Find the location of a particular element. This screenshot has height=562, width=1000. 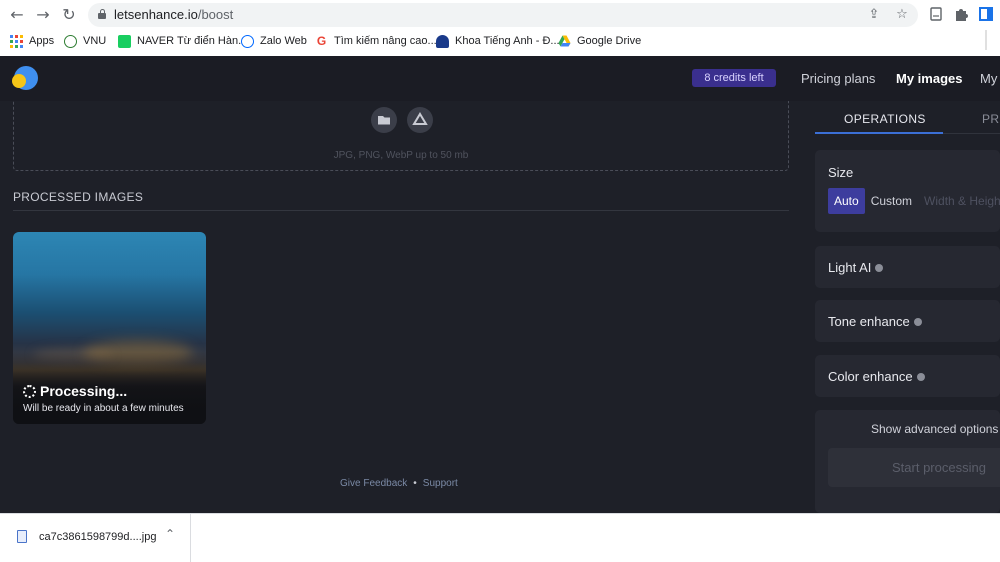

puzzle-icon is located at coordinates (961, 14).